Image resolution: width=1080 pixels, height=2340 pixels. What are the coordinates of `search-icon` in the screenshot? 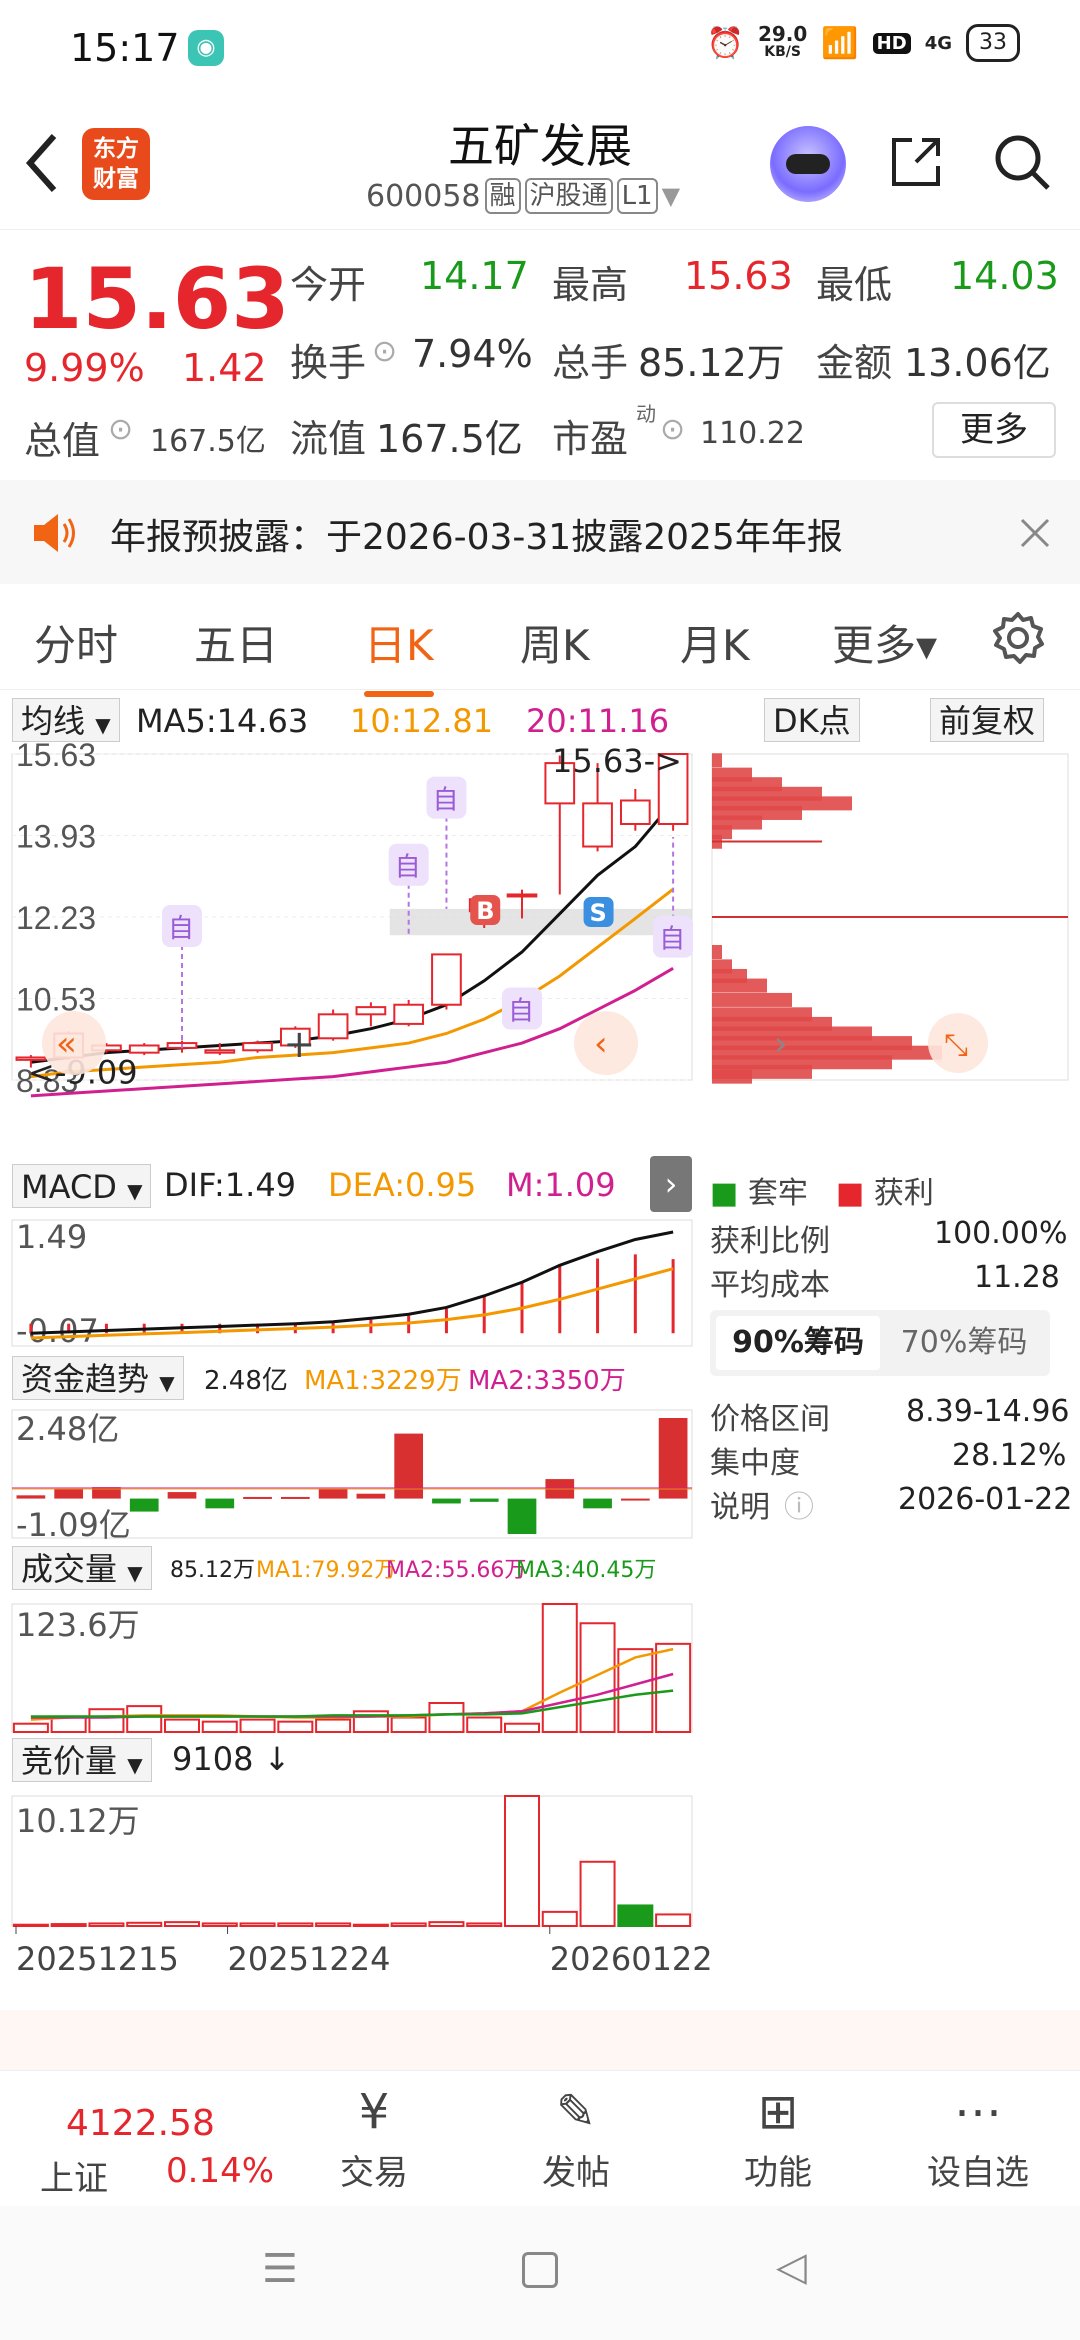 It's located at (1022, 162).